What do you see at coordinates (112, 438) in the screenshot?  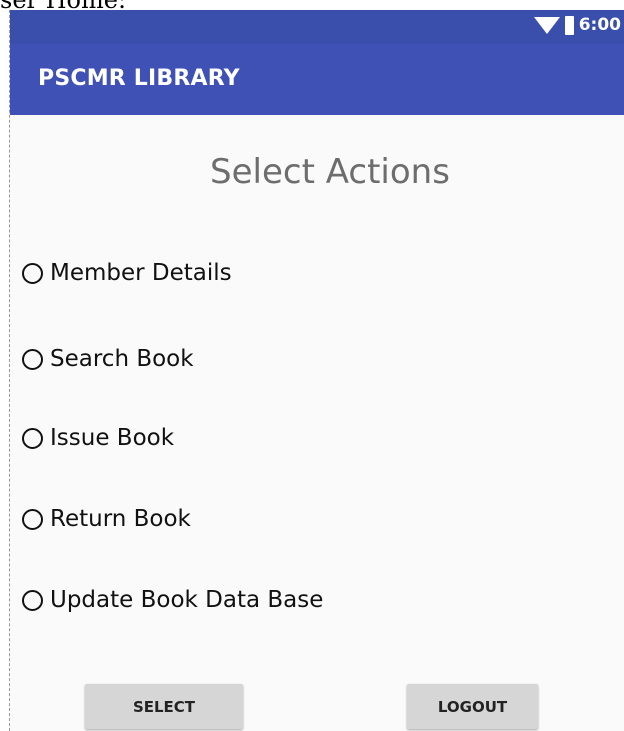 I see `option-label: Issue Book` at bounding box center [112, 438].